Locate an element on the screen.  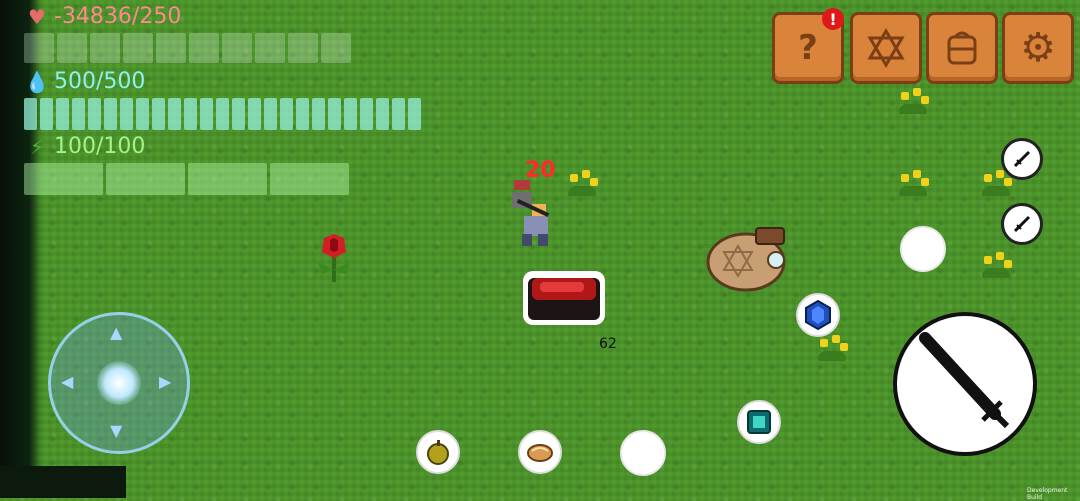
swap-tool-button is located at coordinates (1022, 224).